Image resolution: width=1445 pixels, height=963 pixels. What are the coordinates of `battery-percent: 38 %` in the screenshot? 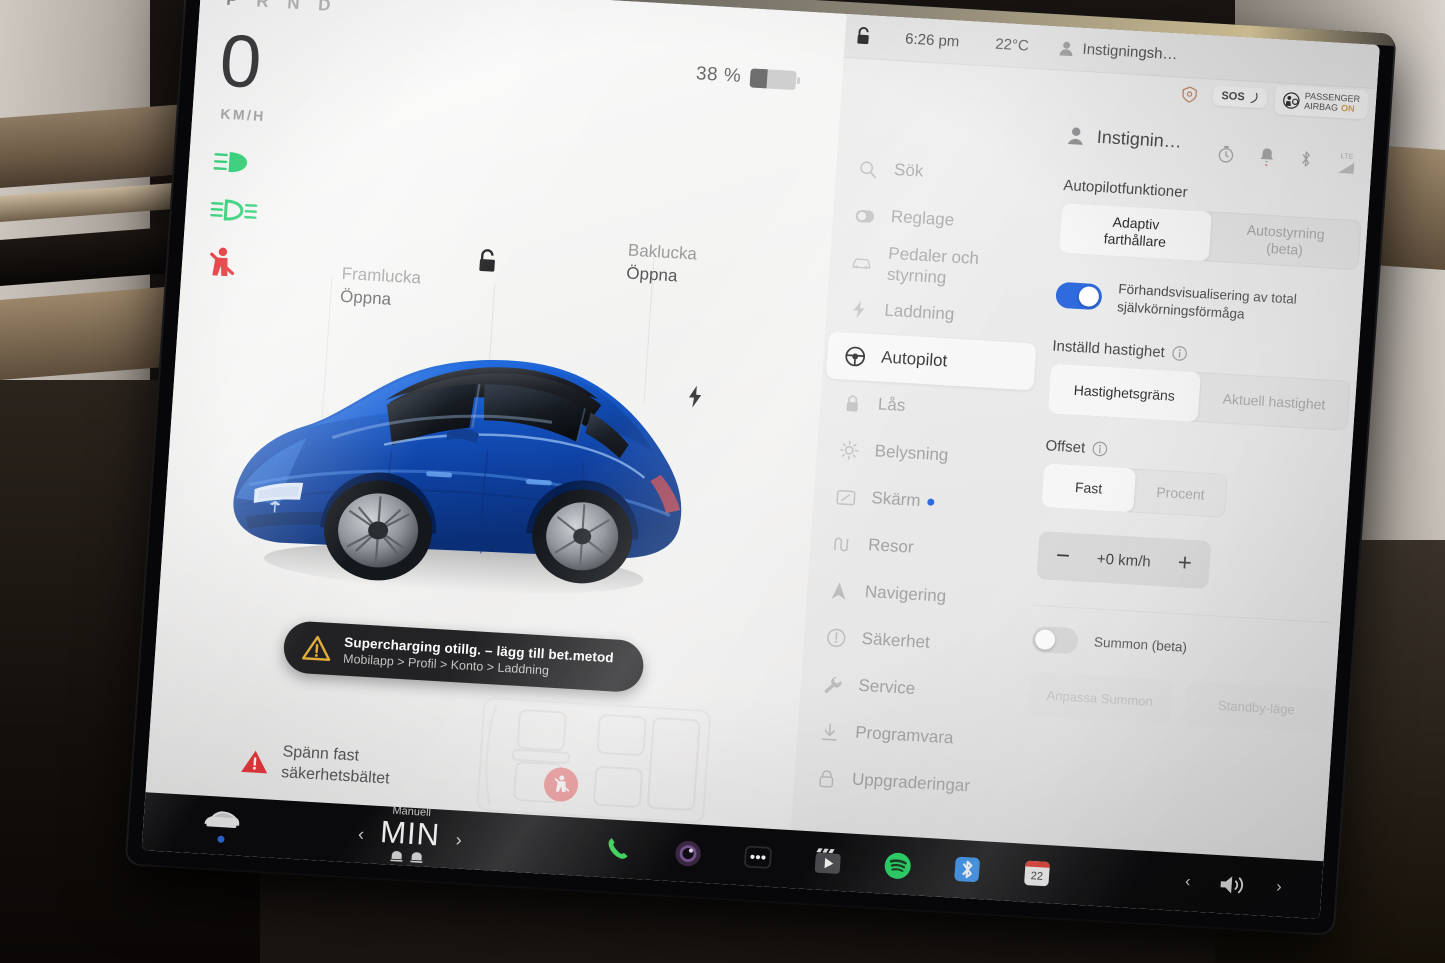 It's located at (718, 75).